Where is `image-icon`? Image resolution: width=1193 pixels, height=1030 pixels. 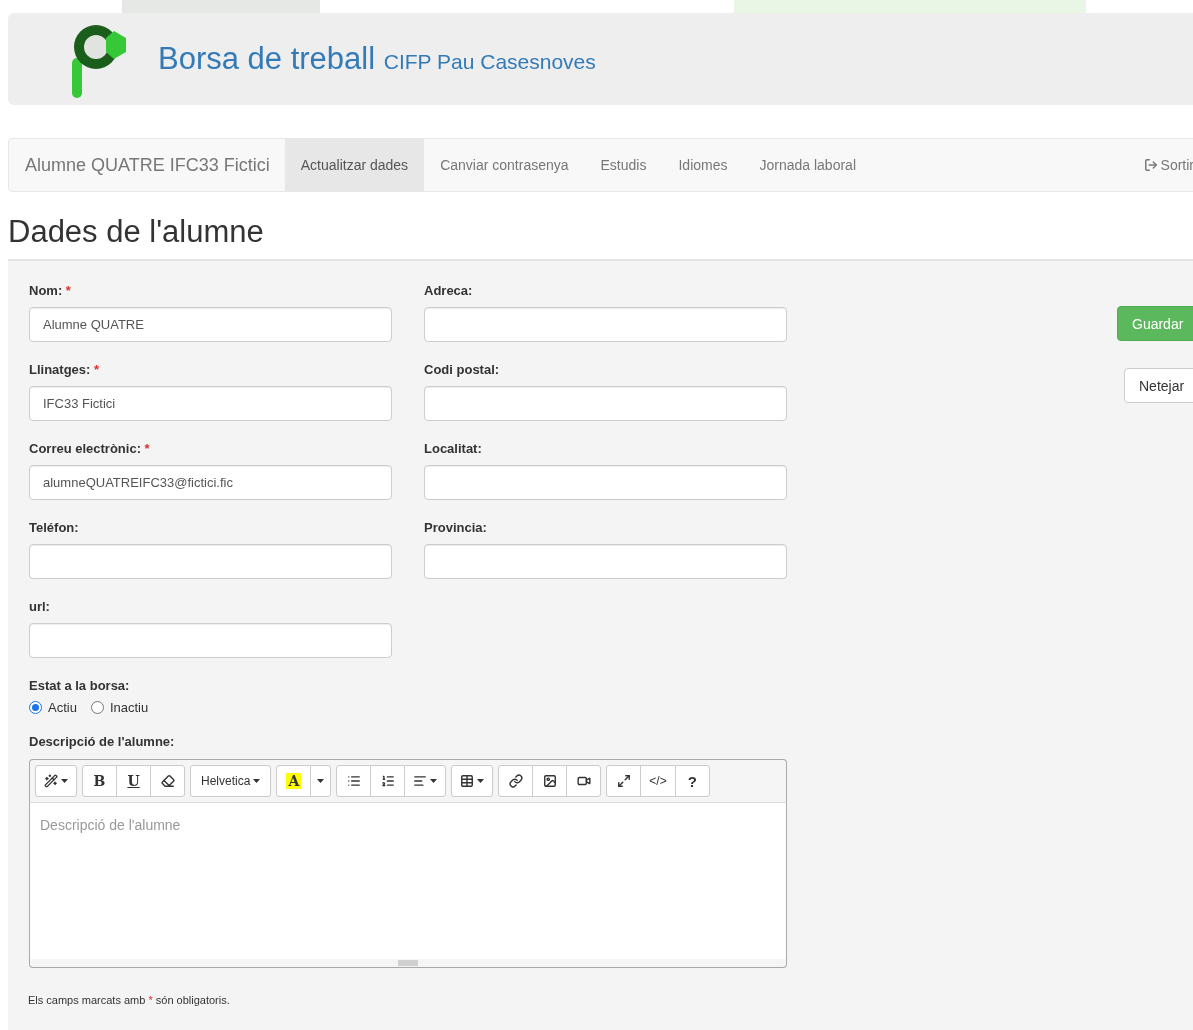 image-icon is located at coordinates (549, 781).